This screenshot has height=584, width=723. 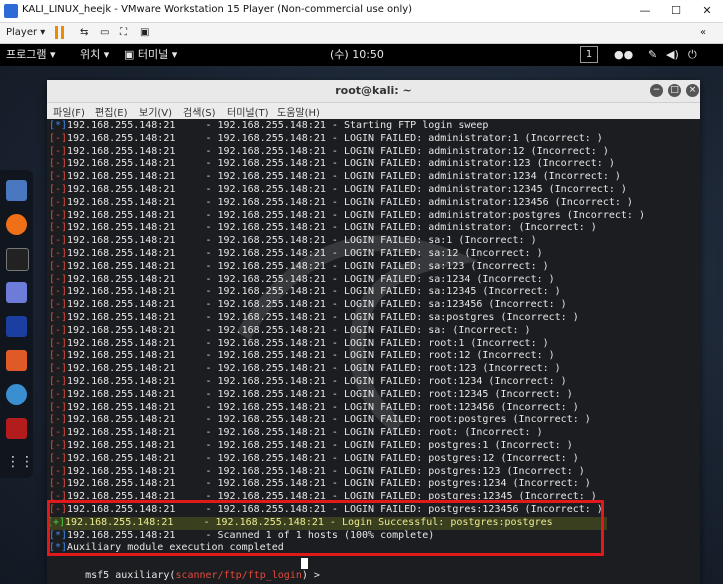 I want to click on collapse-toolbar-icon: «, so click(x=703, y=33).